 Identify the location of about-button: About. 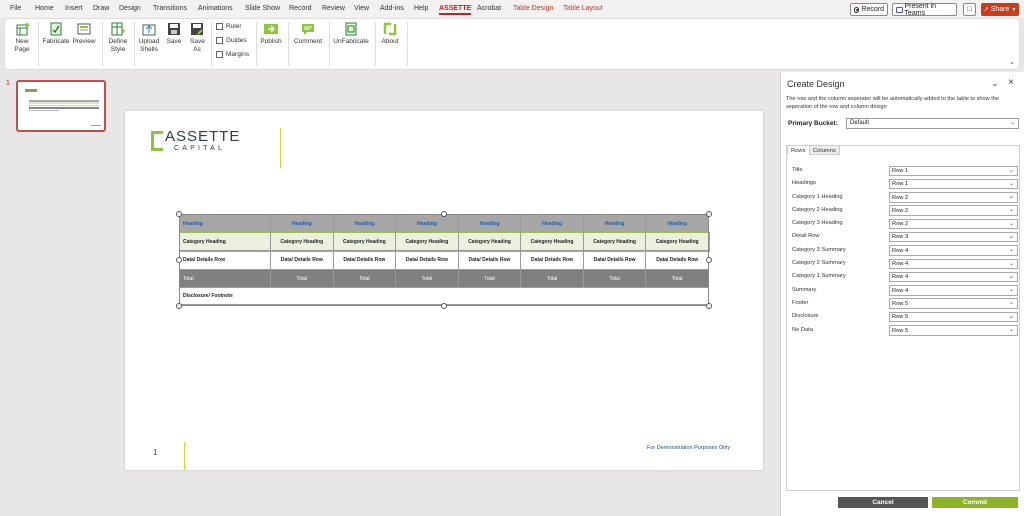
(390, 33).